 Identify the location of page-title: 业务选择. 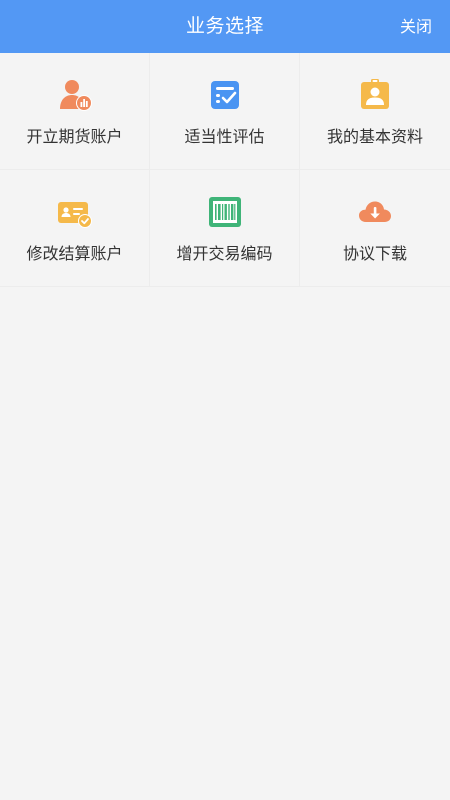
(224, 26).